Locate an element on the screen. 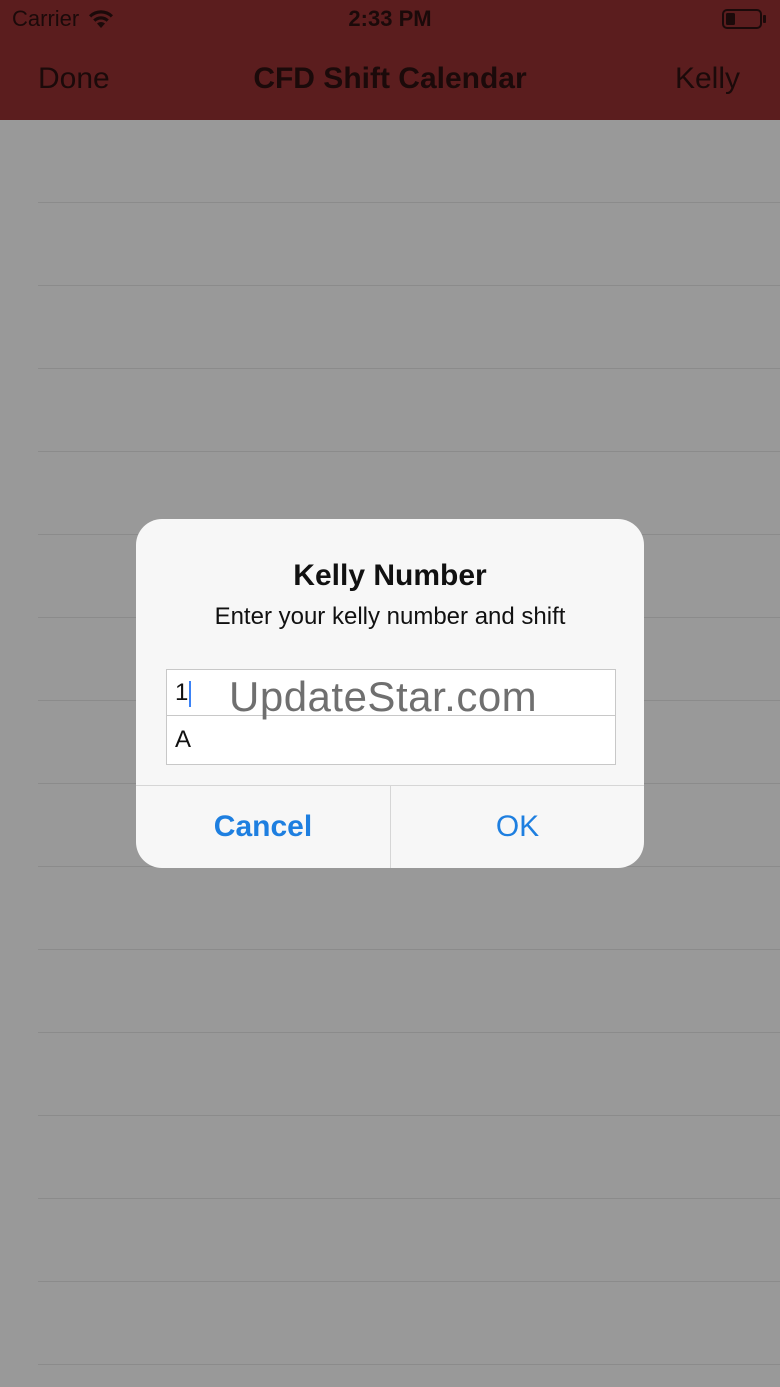 This screenshot has width=780, height=1387. battery-icon is located at coordinates (744, 19).